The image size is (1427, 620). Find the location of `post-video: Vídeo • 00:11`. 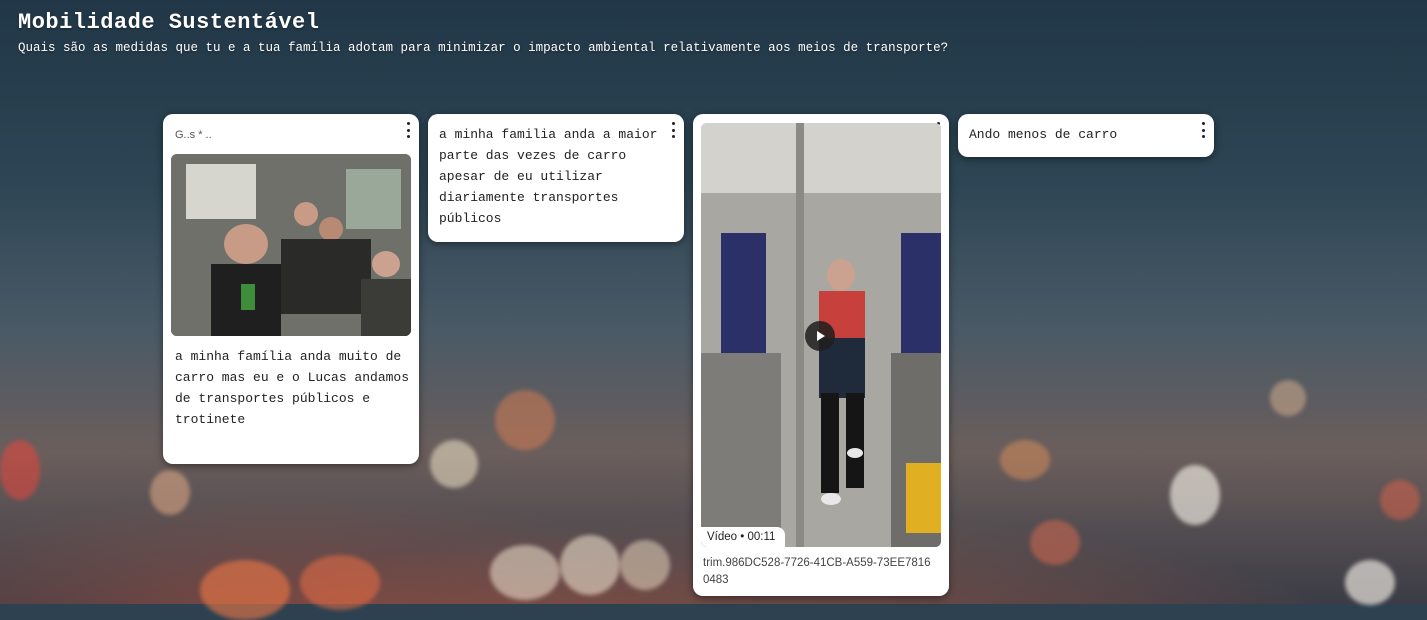

post-video: Vídeo • 00:11 is located at coordinates (821, 335).